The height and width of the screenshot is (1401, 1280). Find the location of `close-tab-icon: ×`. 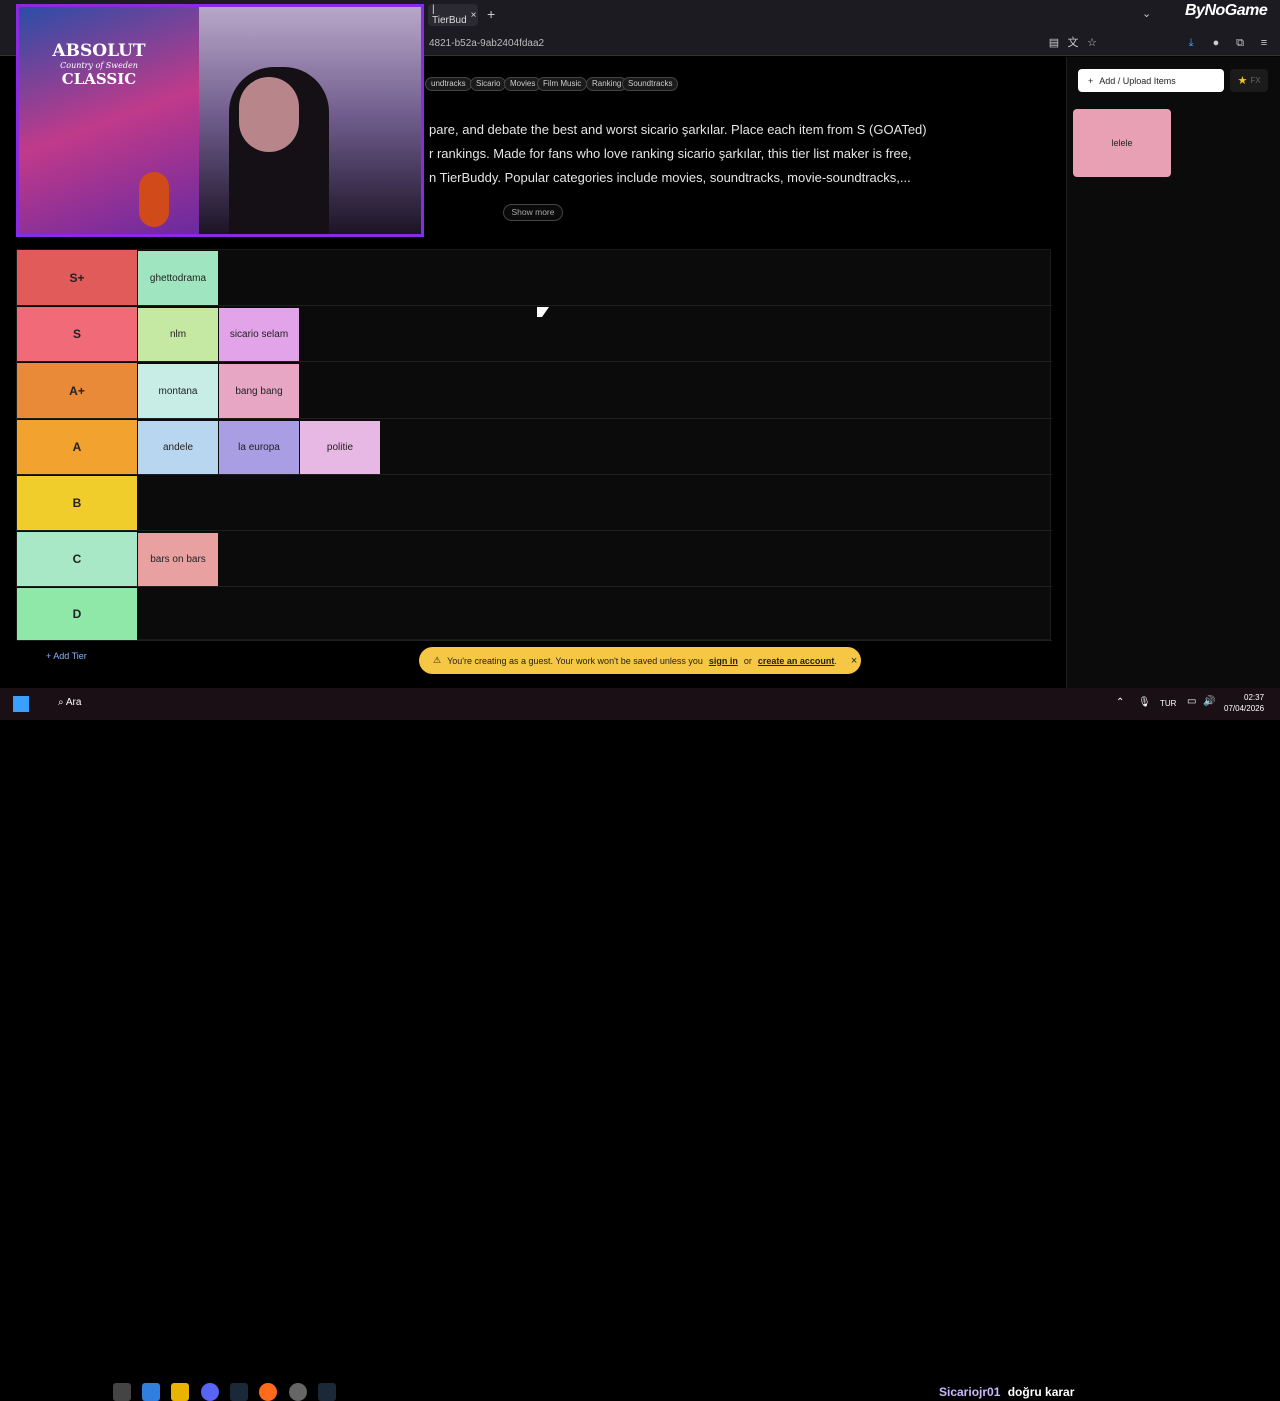

close-tab-icon: × is located at coordinates (474, 15).